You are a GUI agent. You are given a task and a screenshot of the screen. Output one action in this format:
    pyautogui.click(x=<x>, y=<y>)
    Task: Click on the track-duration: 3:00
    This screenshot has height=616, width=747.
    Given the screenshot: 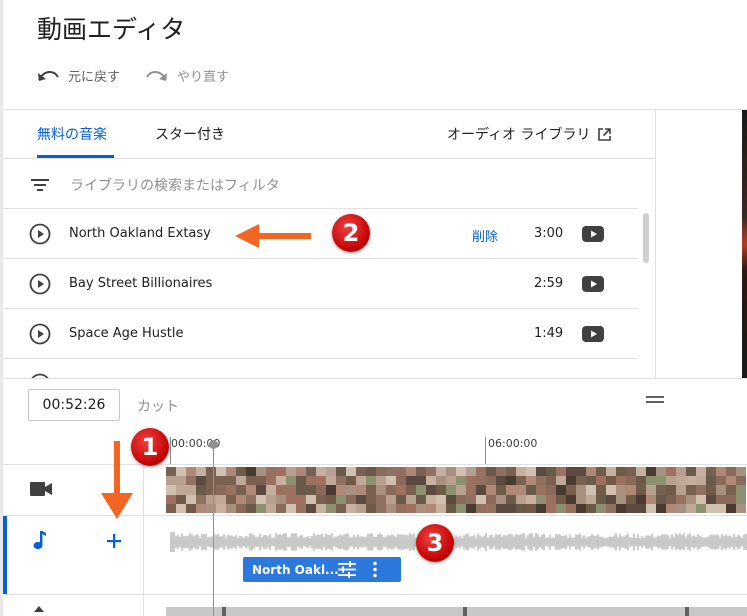 What is the action you would take?
    pyautogui.click(x=549, y=233)
    